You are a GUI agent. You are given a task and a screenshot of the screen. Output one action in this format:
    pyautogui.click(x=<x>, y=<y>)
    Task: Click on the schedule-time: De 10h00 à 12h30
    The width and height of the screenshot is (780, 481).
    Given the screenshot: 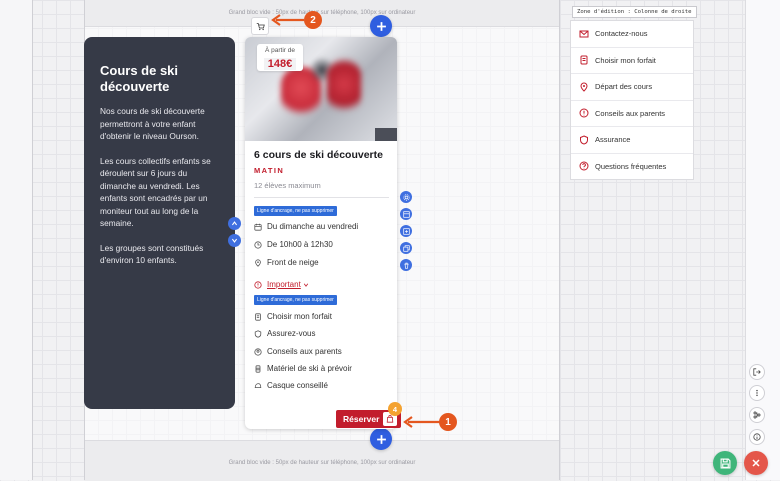 What is the action you would take?
    pyautogui.click(x=293, y=244)
    